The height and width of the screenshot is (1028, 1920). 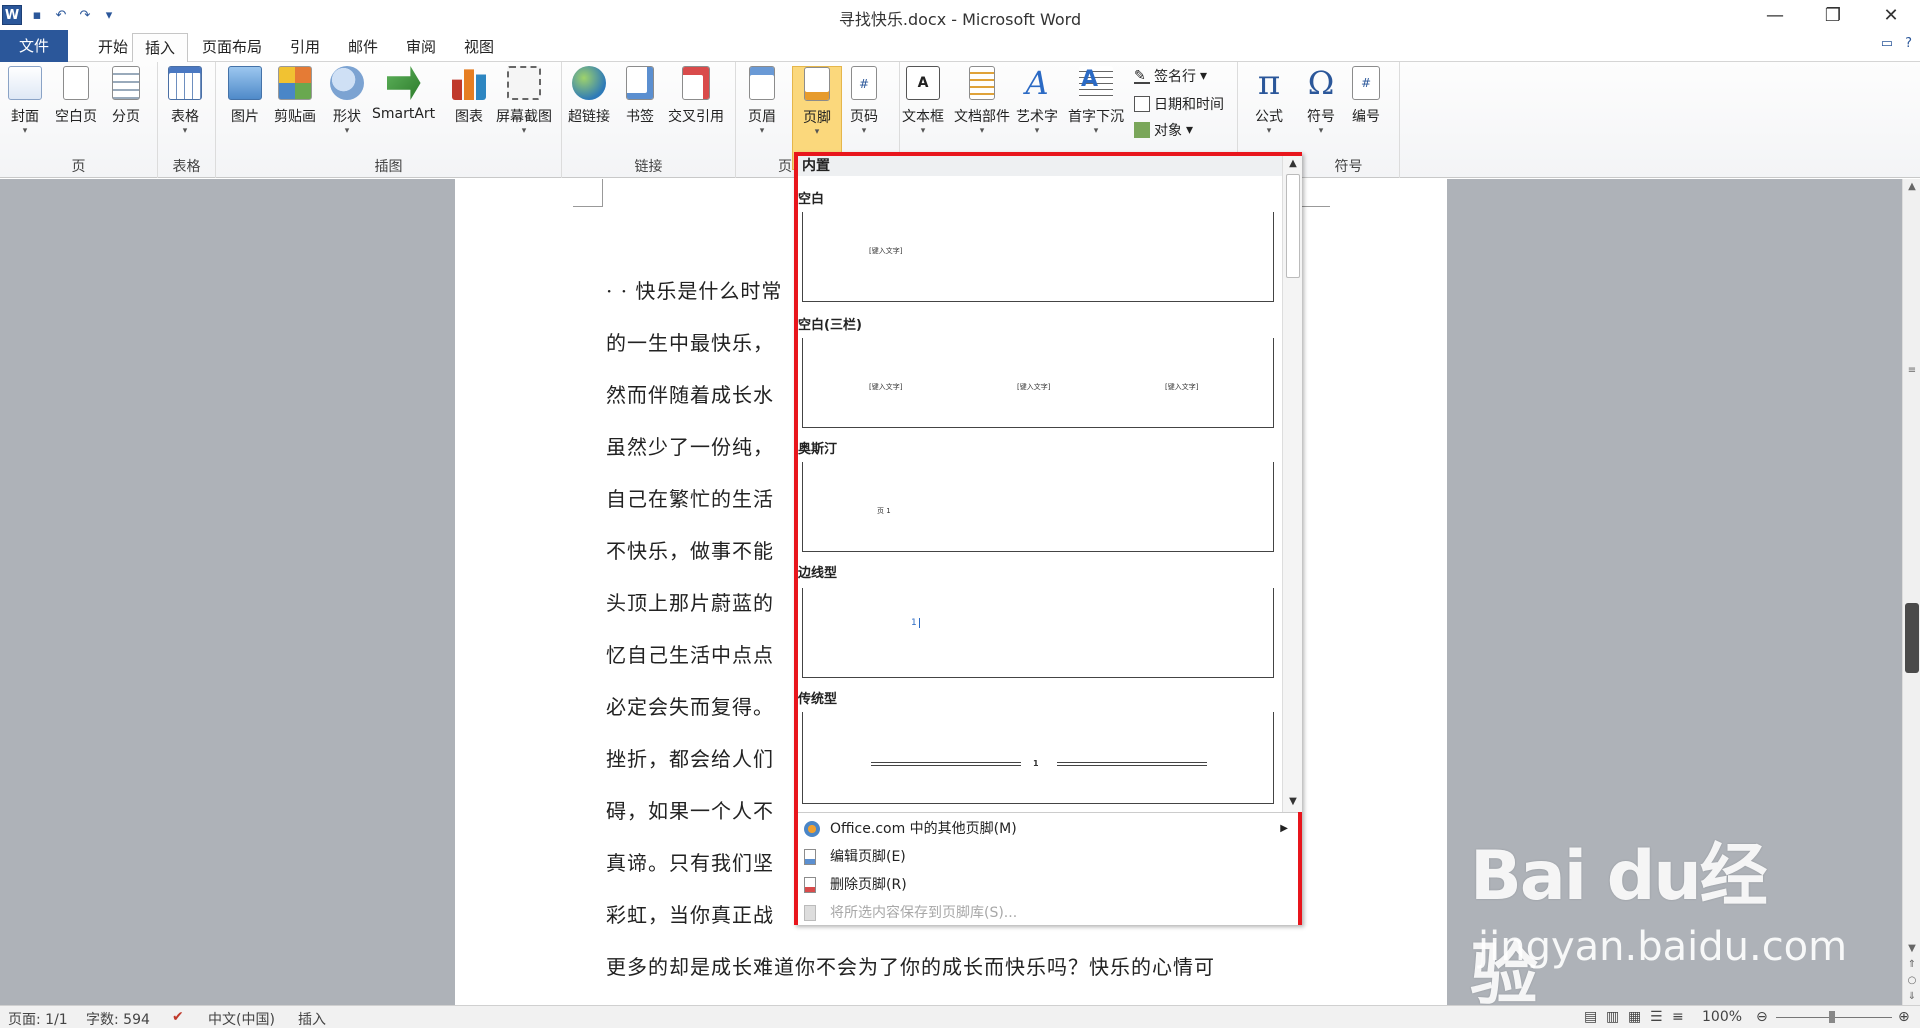 What do you see at coordinates (982, 101) in the screenshot?
I see `quick-parts-button: 文档部件 ▾` at bounding box center [982, 101].